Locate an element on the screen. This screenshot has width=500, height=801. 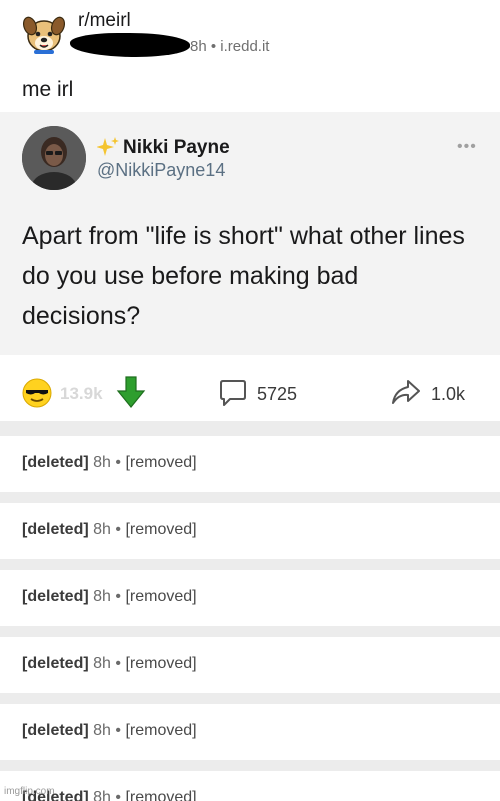
share-arrow-icon is located at coordinates (406, 392).